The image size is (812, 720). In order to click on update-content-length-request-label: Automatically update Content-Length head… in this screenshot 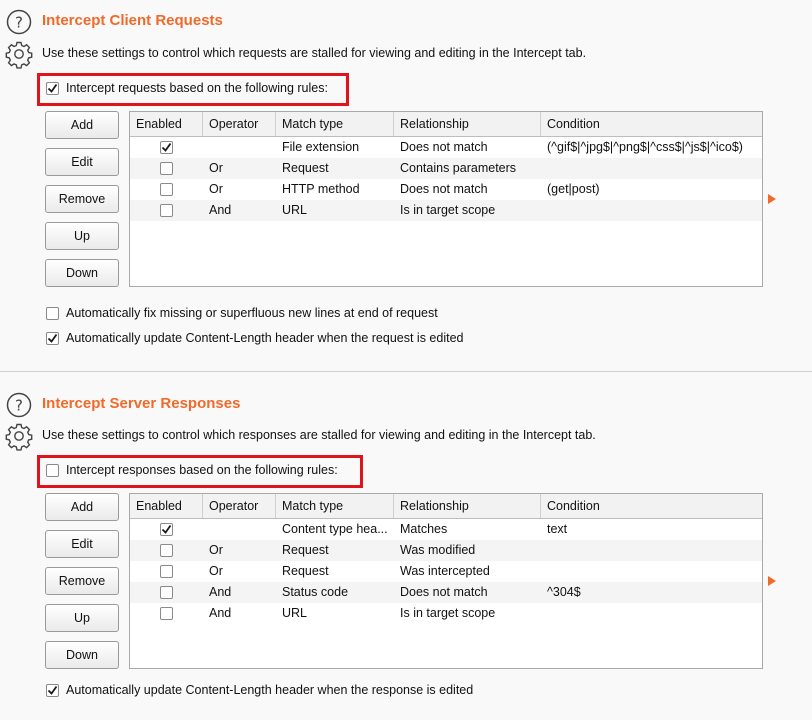, I will do `click(265, 338)`.